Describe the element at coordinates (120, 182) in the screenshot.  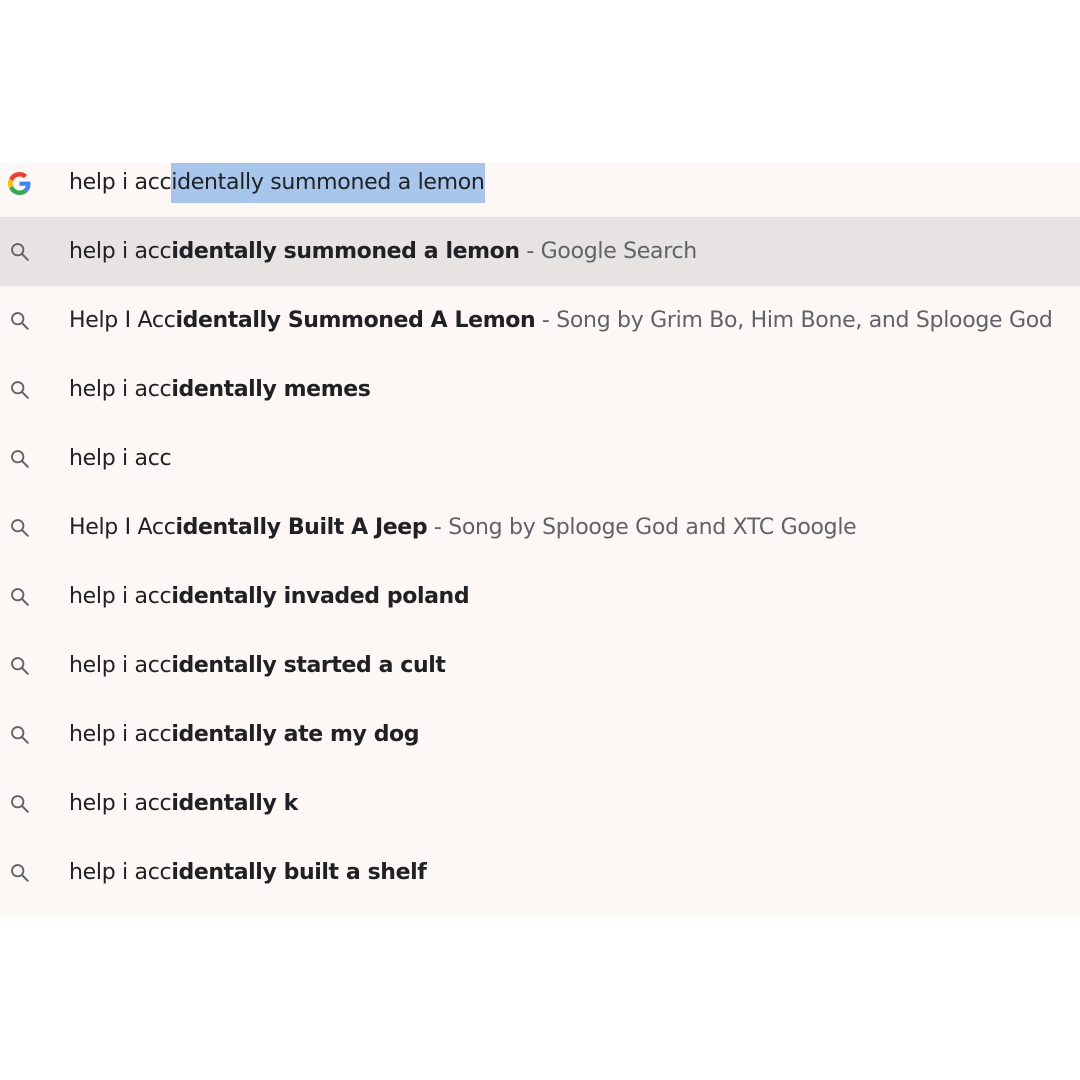
I see `omnibox-typed-text: help i acc` at that location.